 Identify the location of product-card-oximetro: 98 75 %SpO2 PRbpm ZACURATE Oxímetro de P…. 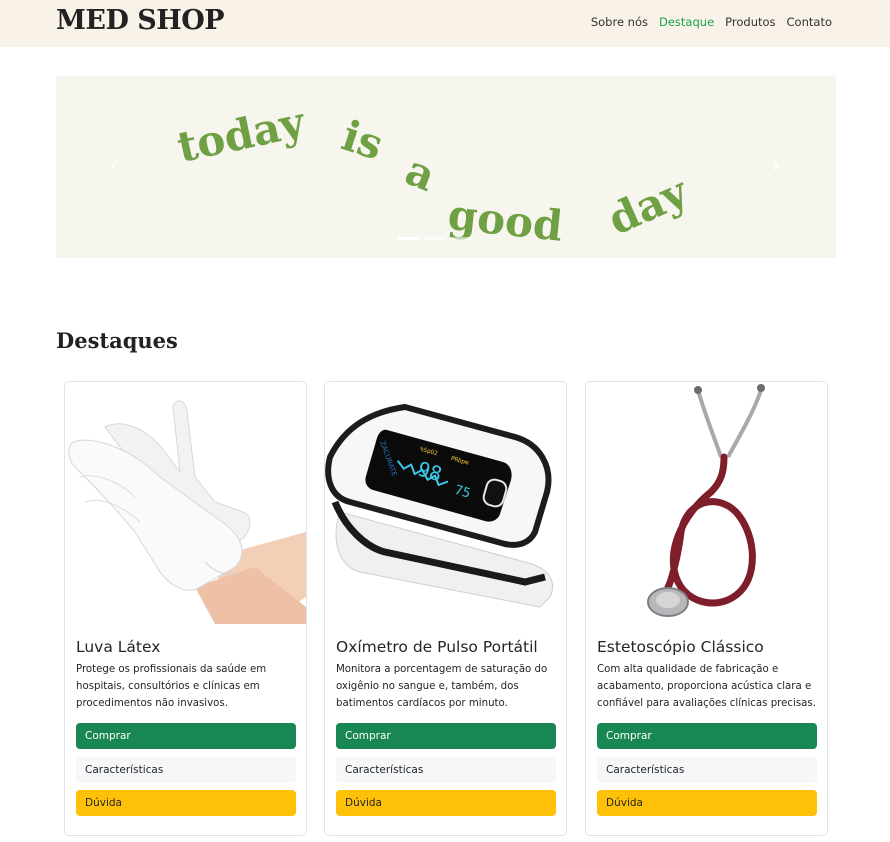
(445, 608).